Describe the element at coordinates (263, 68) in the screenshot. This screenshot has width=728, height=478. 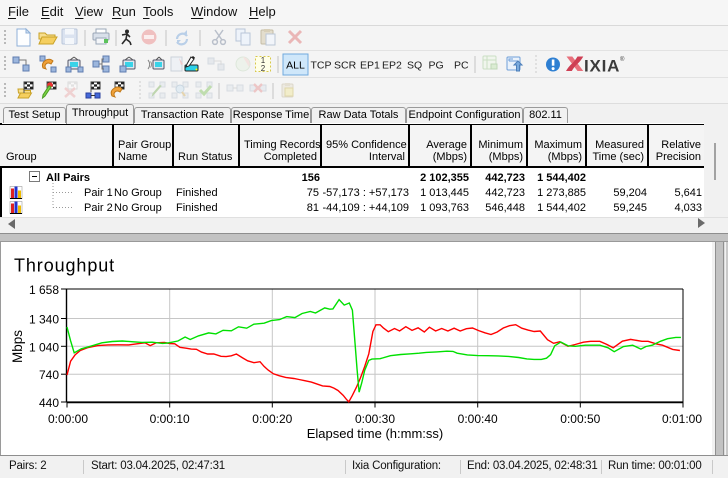
I see `svg-text: 2` at that location.